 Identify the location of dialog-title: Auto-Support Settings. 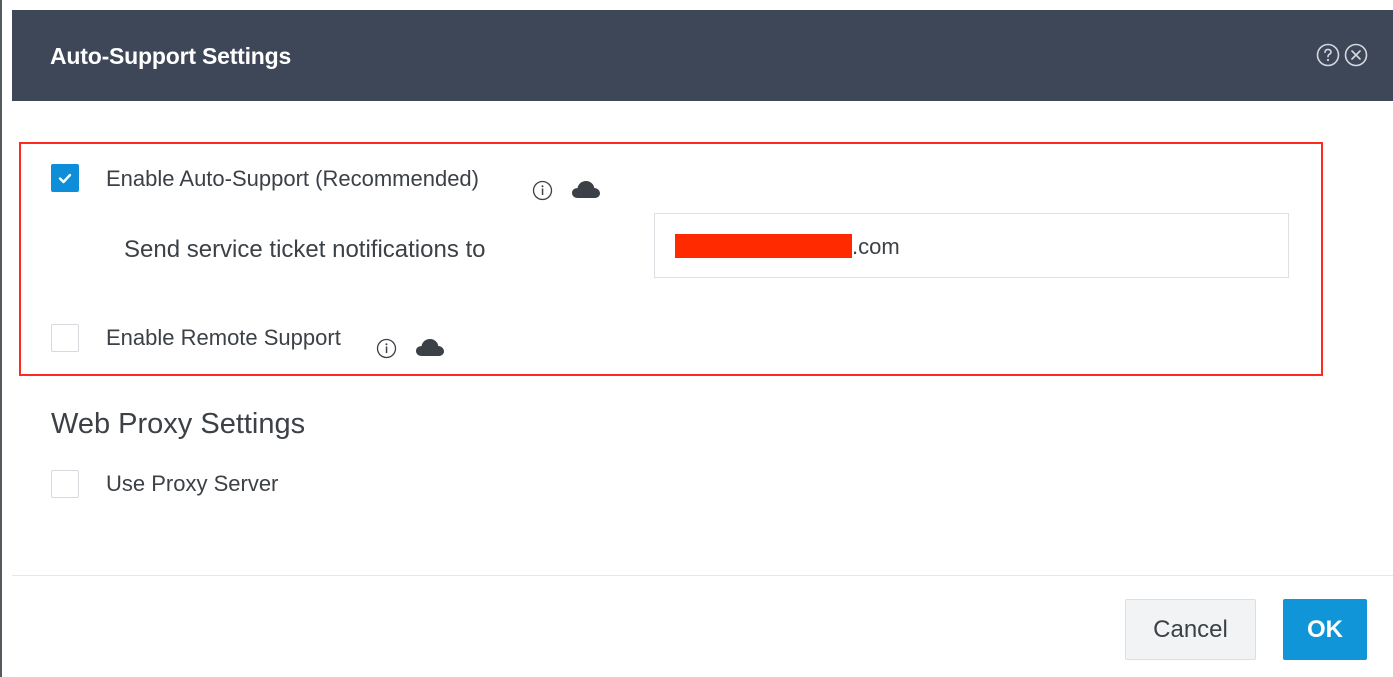
(171, 56).